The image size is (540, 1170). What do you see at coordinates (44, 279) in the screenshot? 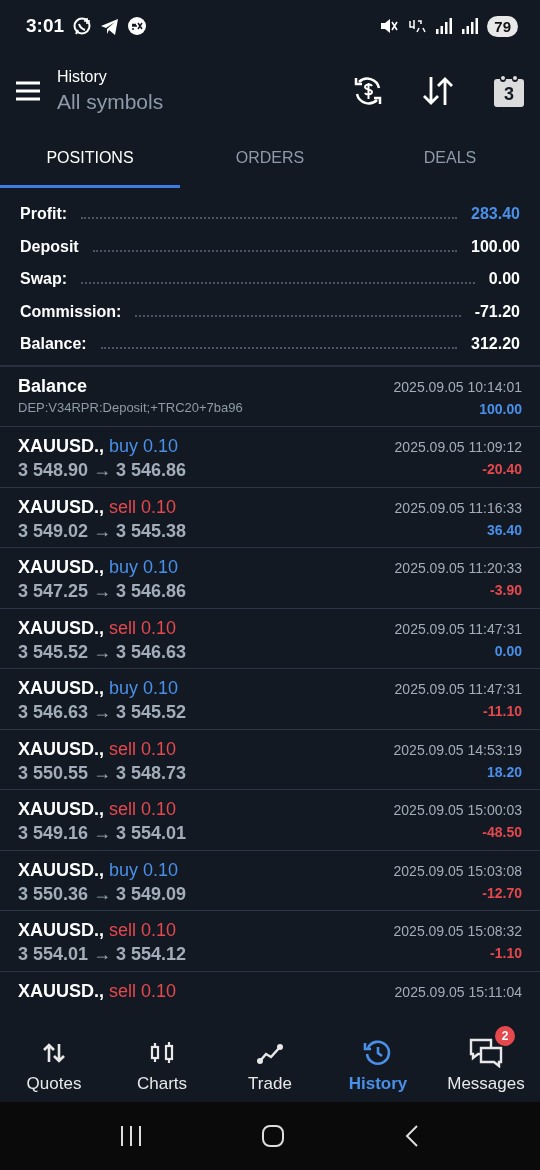
I see `summary-label: Swap:` at bounding box center [44, 279].